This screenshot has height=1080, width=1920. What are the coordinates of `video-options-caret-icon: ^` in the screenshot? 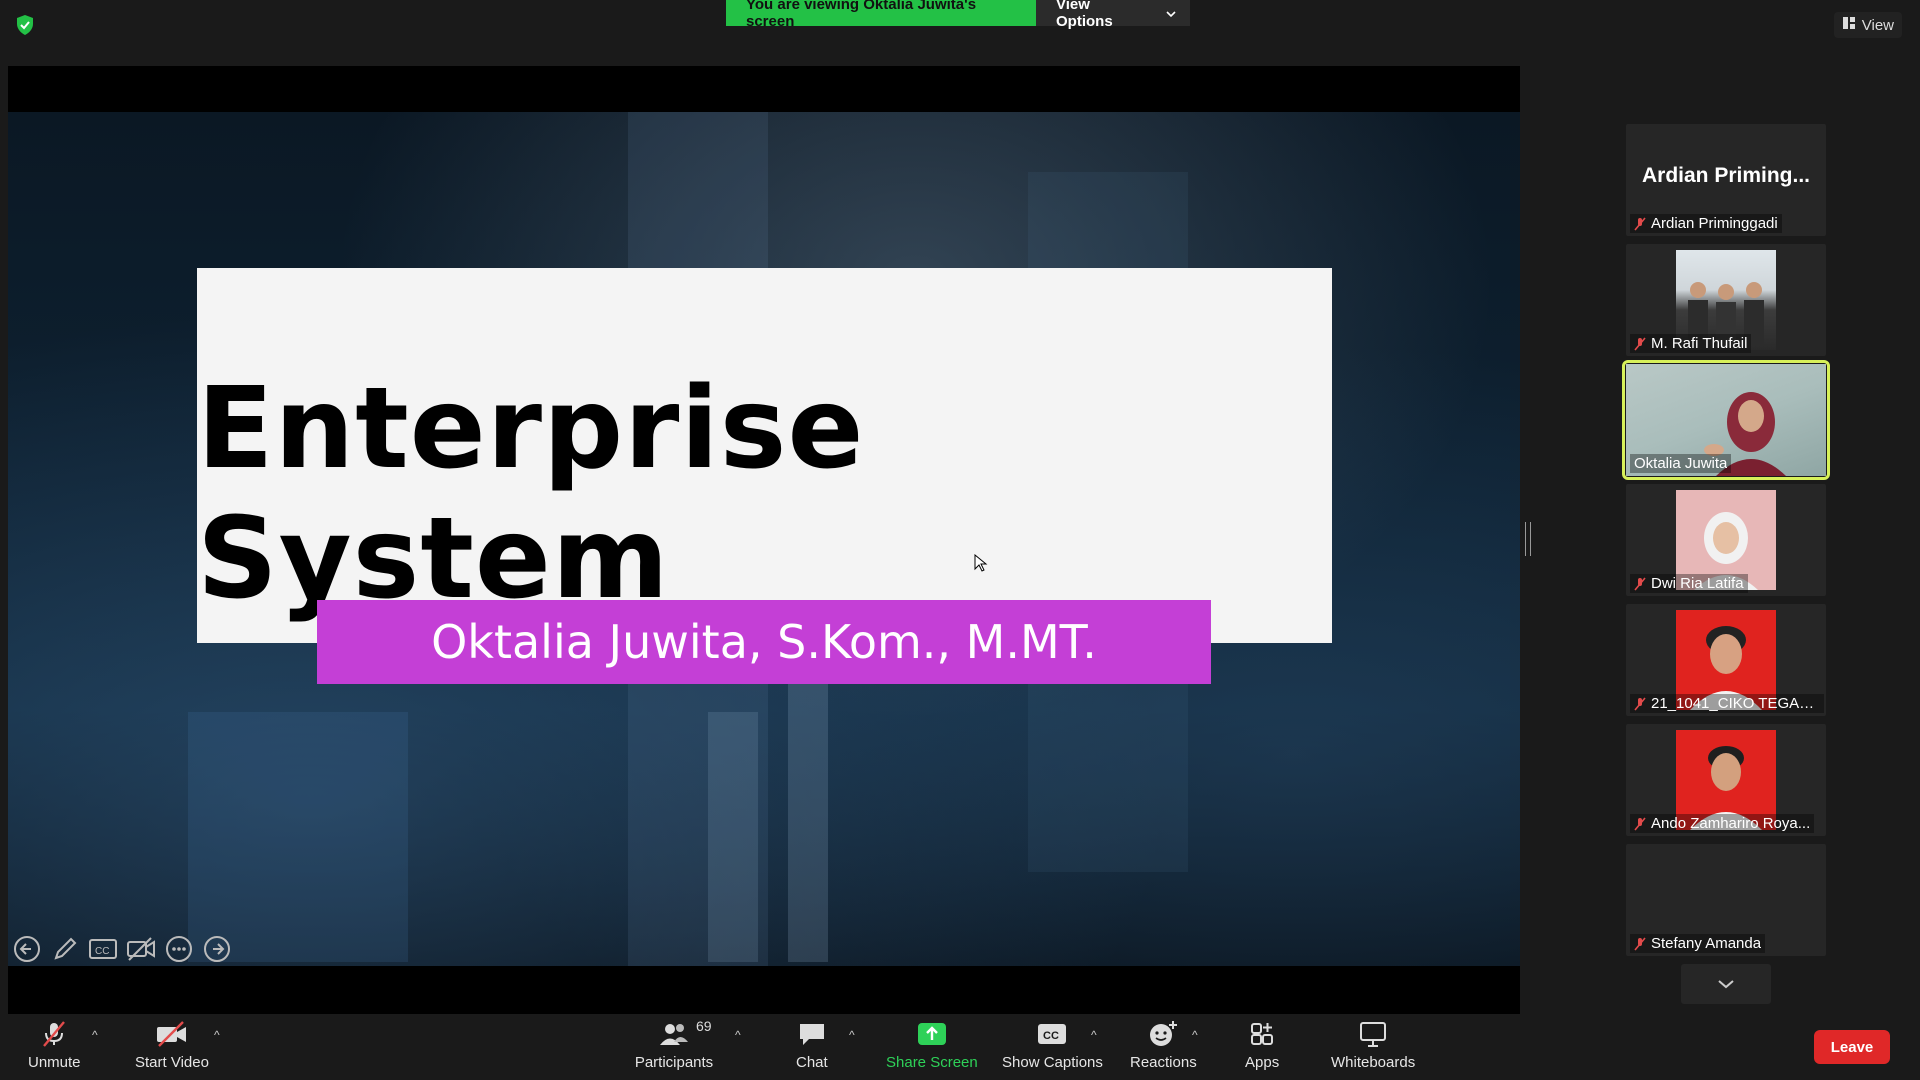 It's located at (217, 1035).